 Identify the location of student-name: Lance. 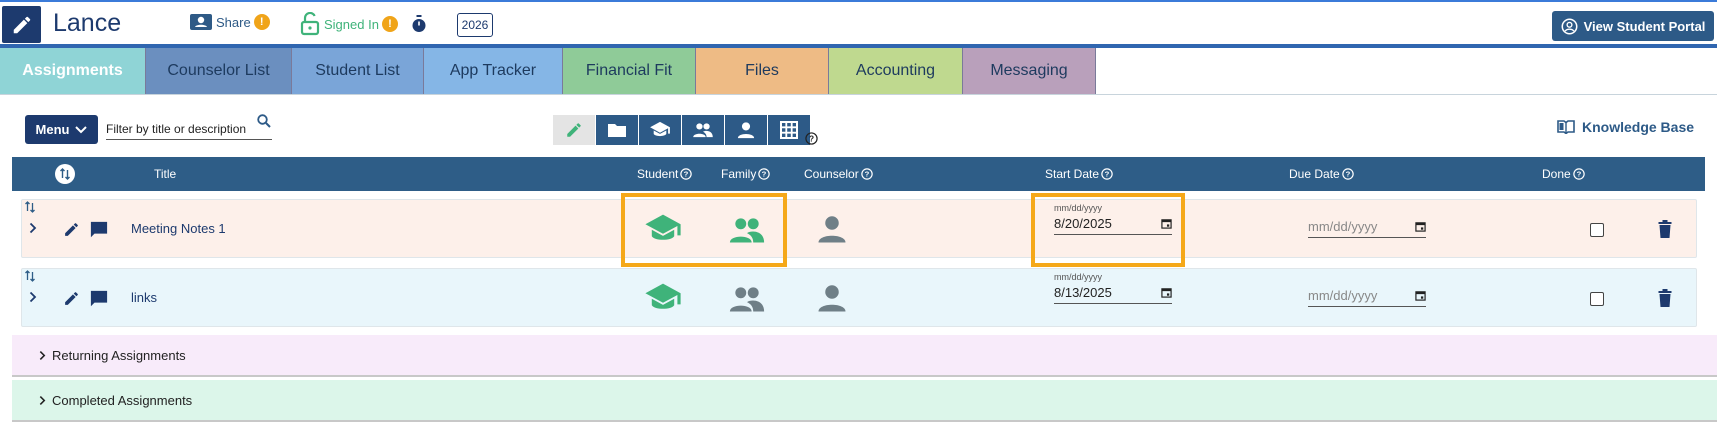
(87, 23).